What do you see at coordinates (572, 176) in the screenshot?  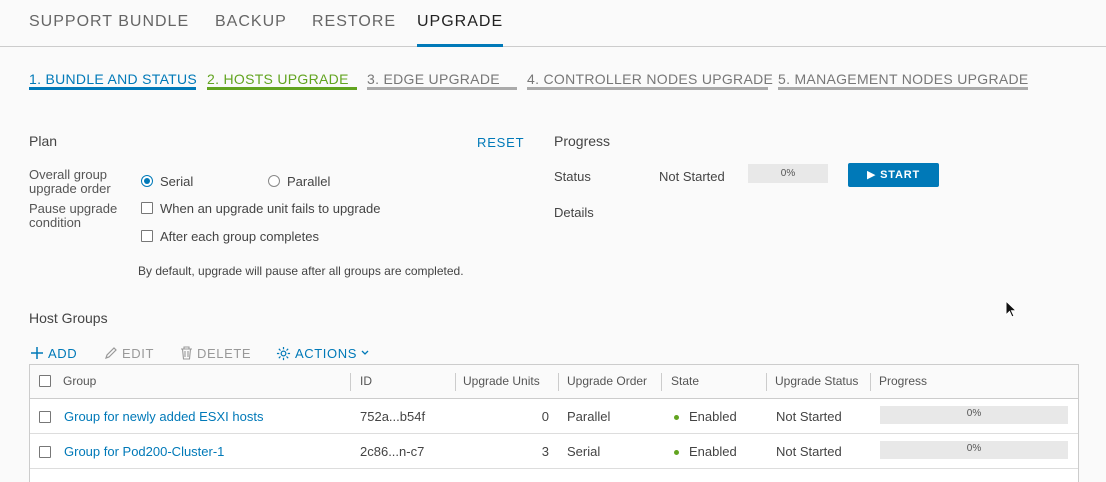 I see `status-label: Status` at bounding box center [572, 176].